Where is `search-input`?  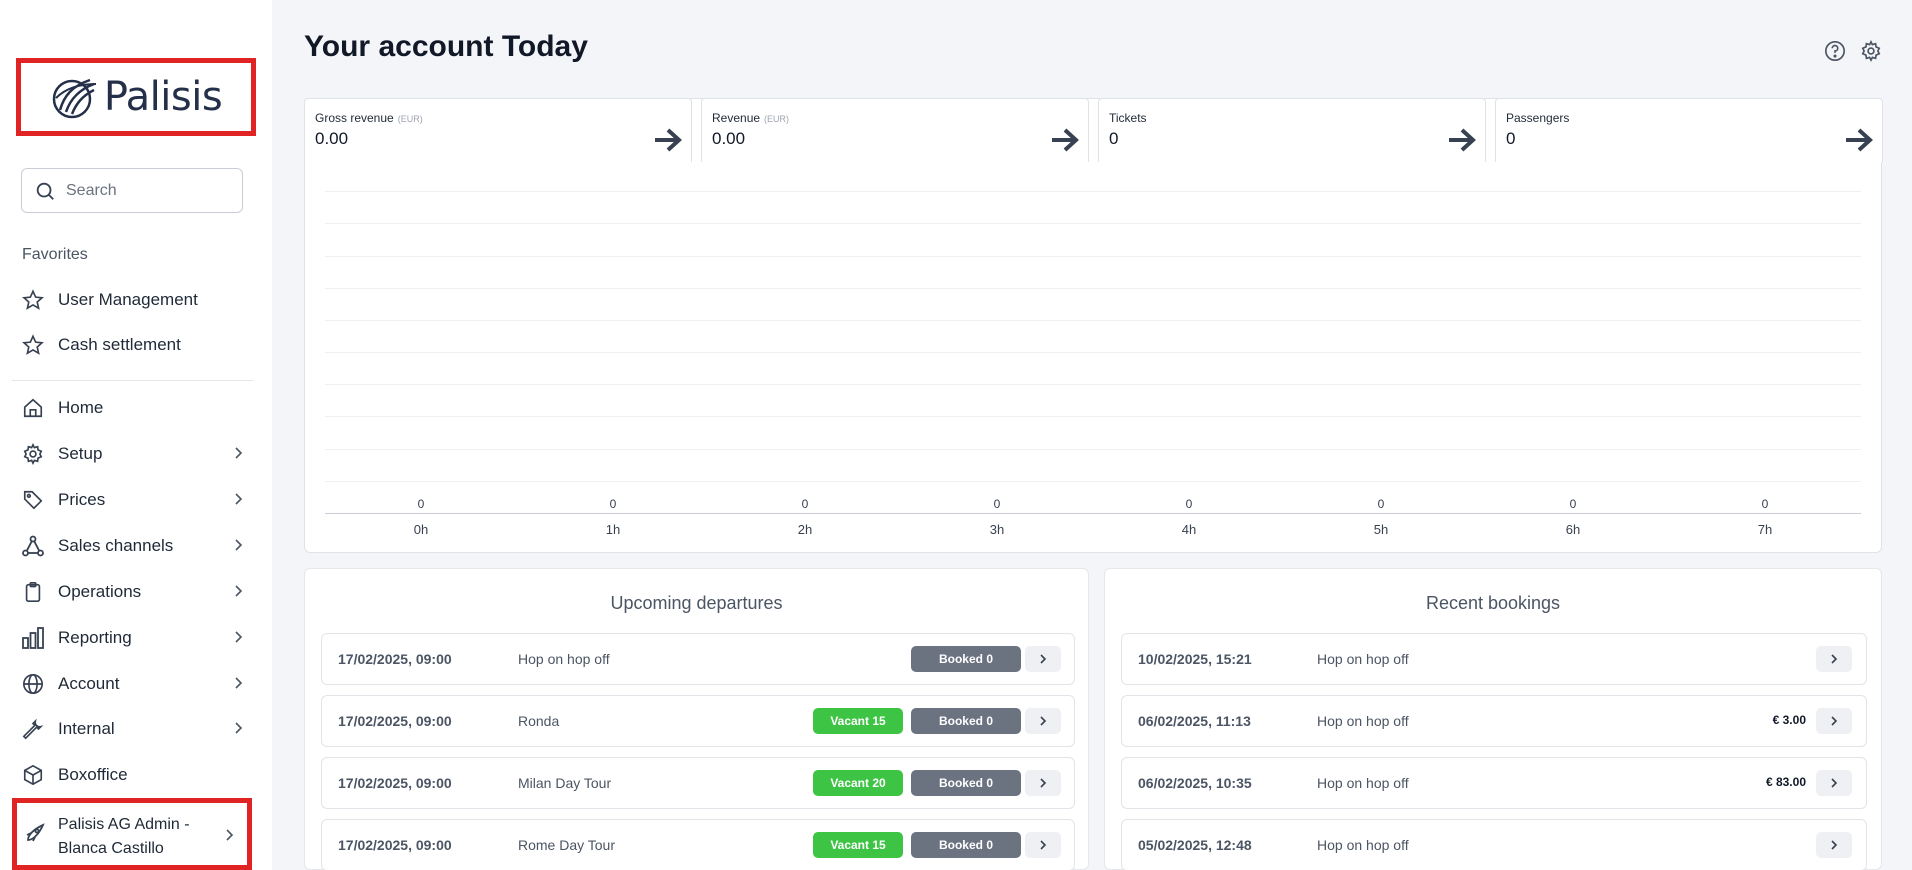 search-input is located at coordinates (146, 190).